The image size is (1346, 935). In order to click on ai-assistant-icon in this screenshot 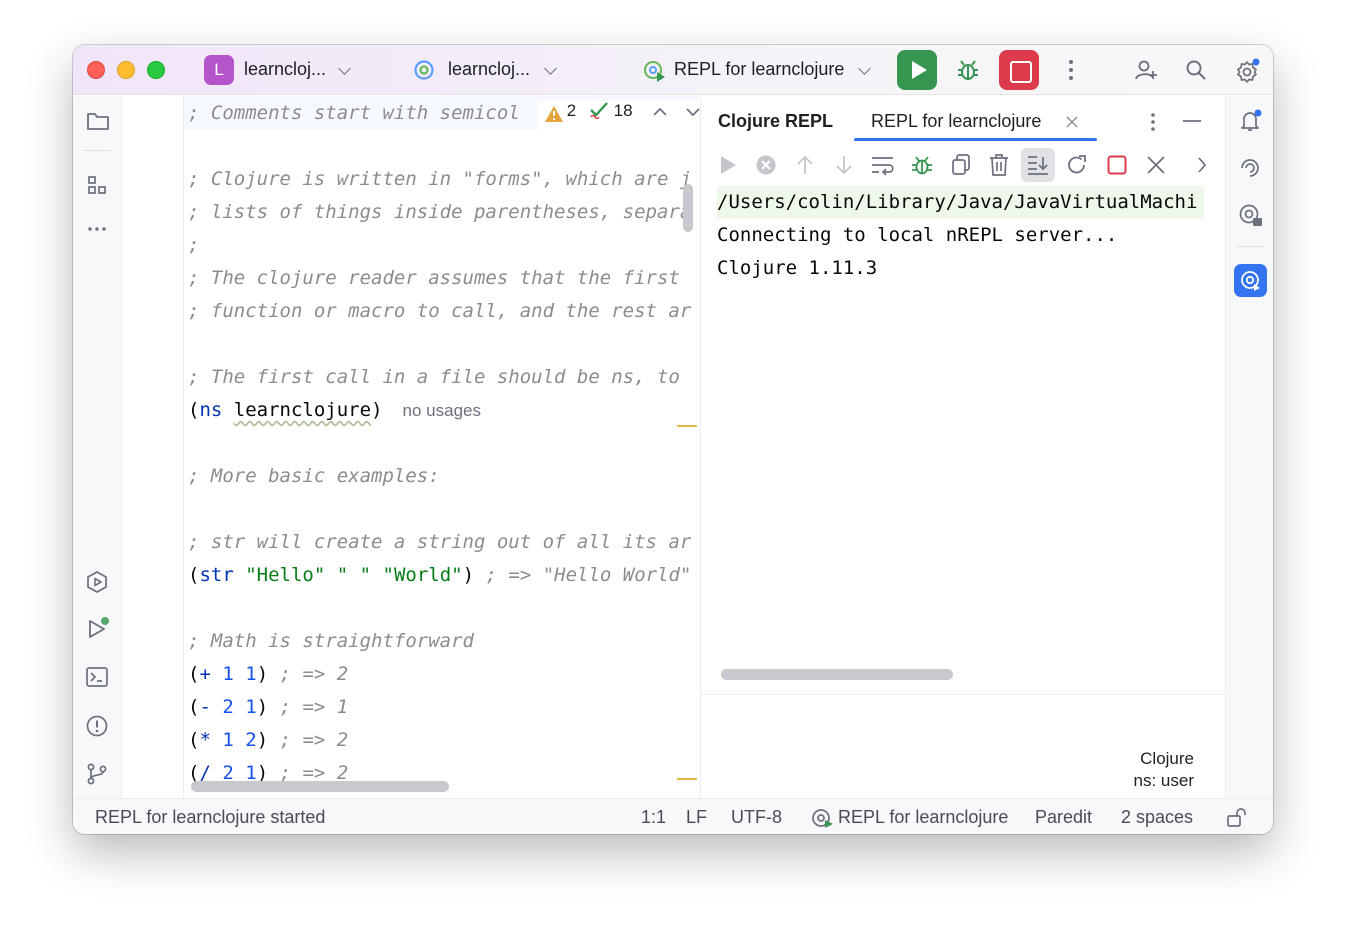, I will do `click(1250, 168)`.